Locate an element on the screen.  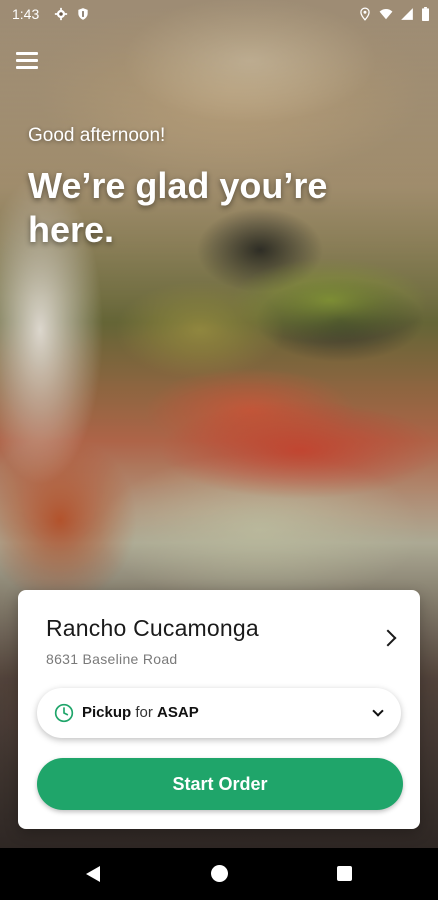
pickup-label: Pickup for ASAP is located at coordinates (140, 712).